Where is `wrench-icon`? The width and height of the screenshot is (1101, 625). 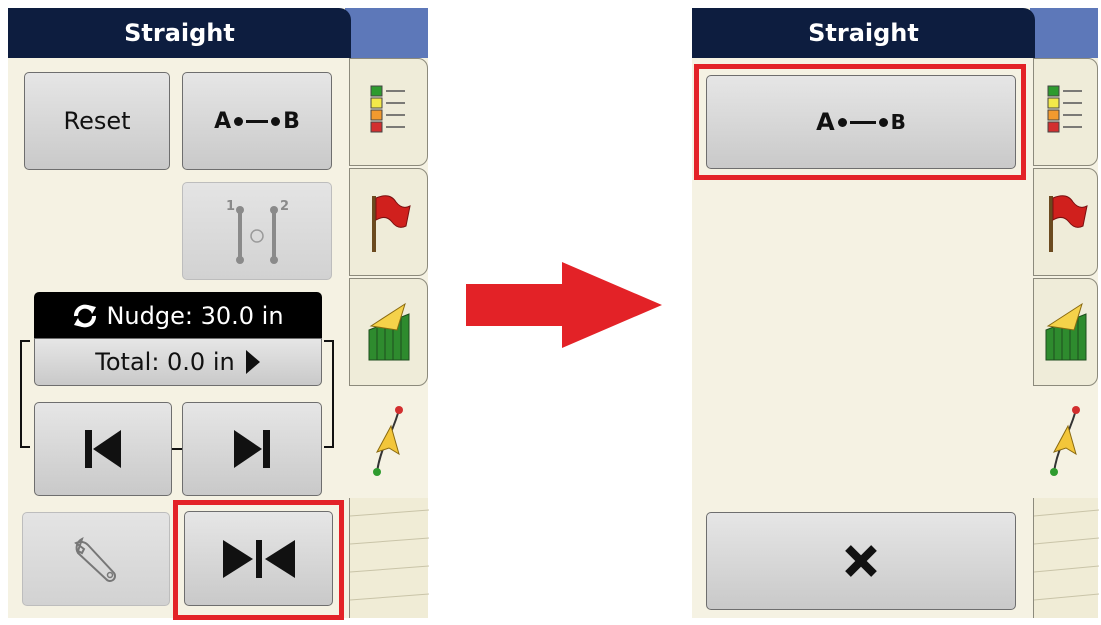 wrench-icon is located at coordinates (95, 559).